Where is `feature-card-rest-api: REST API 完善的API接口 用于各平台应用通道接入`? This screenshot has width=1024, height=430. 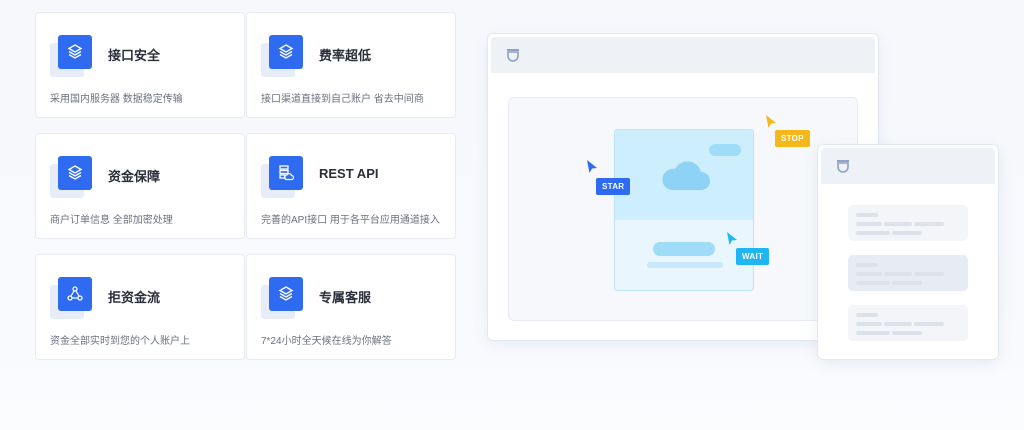
feature-card-rest-api: REST API 完善的API接口 用于各平台应用通道接入 is located at coordinates (351, 186).